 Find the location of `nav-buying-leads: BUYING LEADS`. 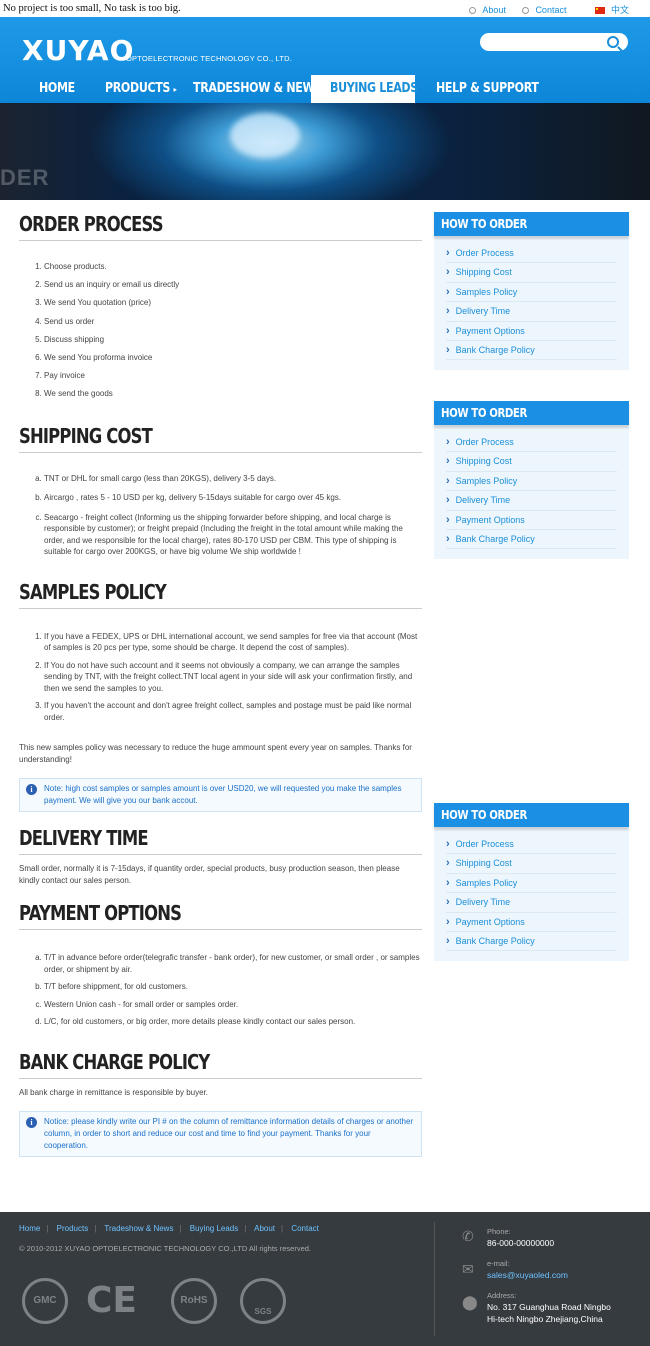

nav-buying-leads: BUYING LEADS is located at coordinates (364, 89).